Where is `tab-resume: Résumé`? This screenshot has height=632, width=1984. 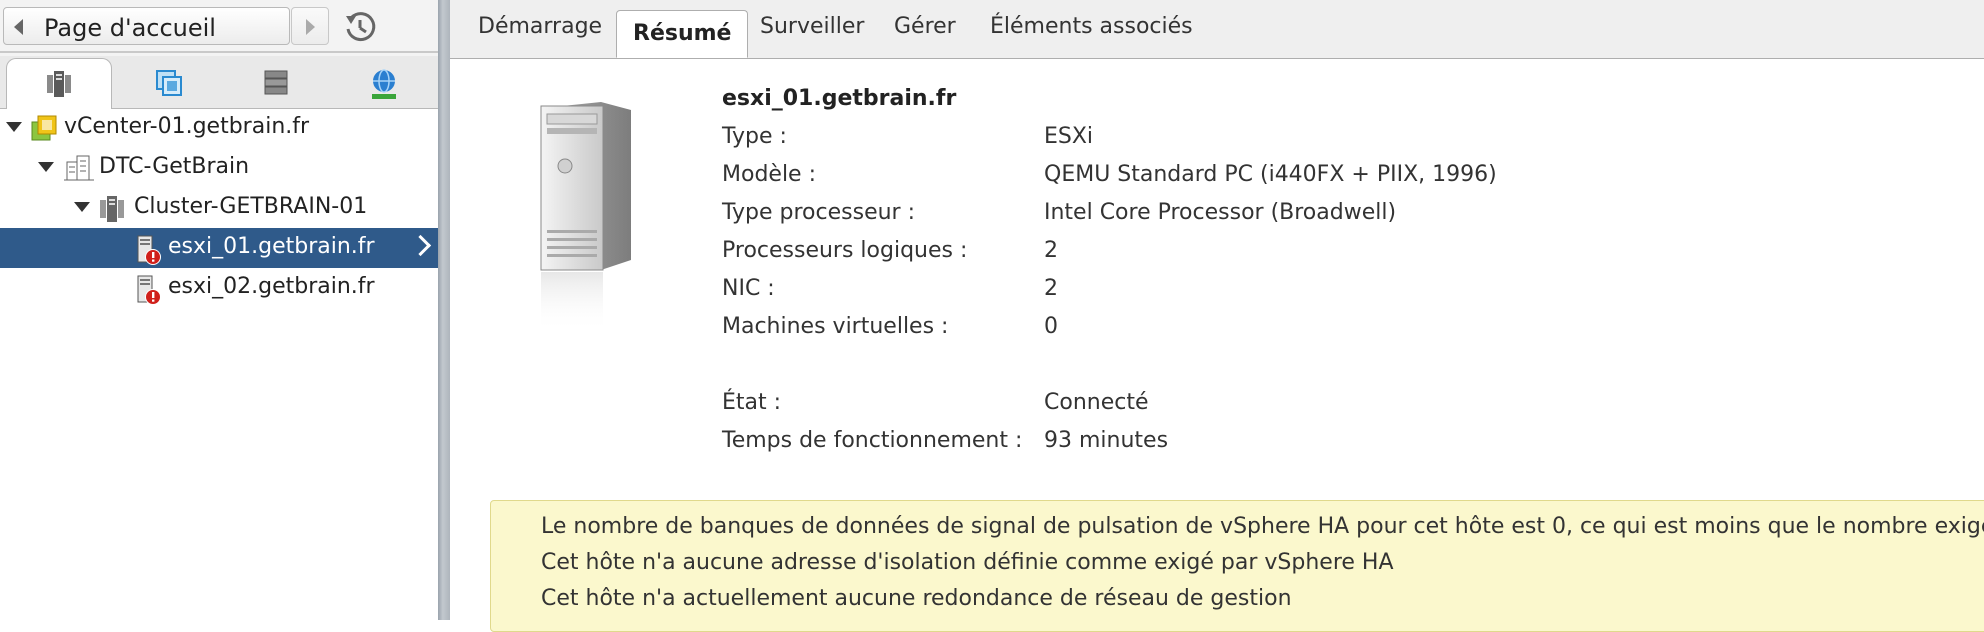 tab-resume: Résumé is located at coordinates (682, 34).